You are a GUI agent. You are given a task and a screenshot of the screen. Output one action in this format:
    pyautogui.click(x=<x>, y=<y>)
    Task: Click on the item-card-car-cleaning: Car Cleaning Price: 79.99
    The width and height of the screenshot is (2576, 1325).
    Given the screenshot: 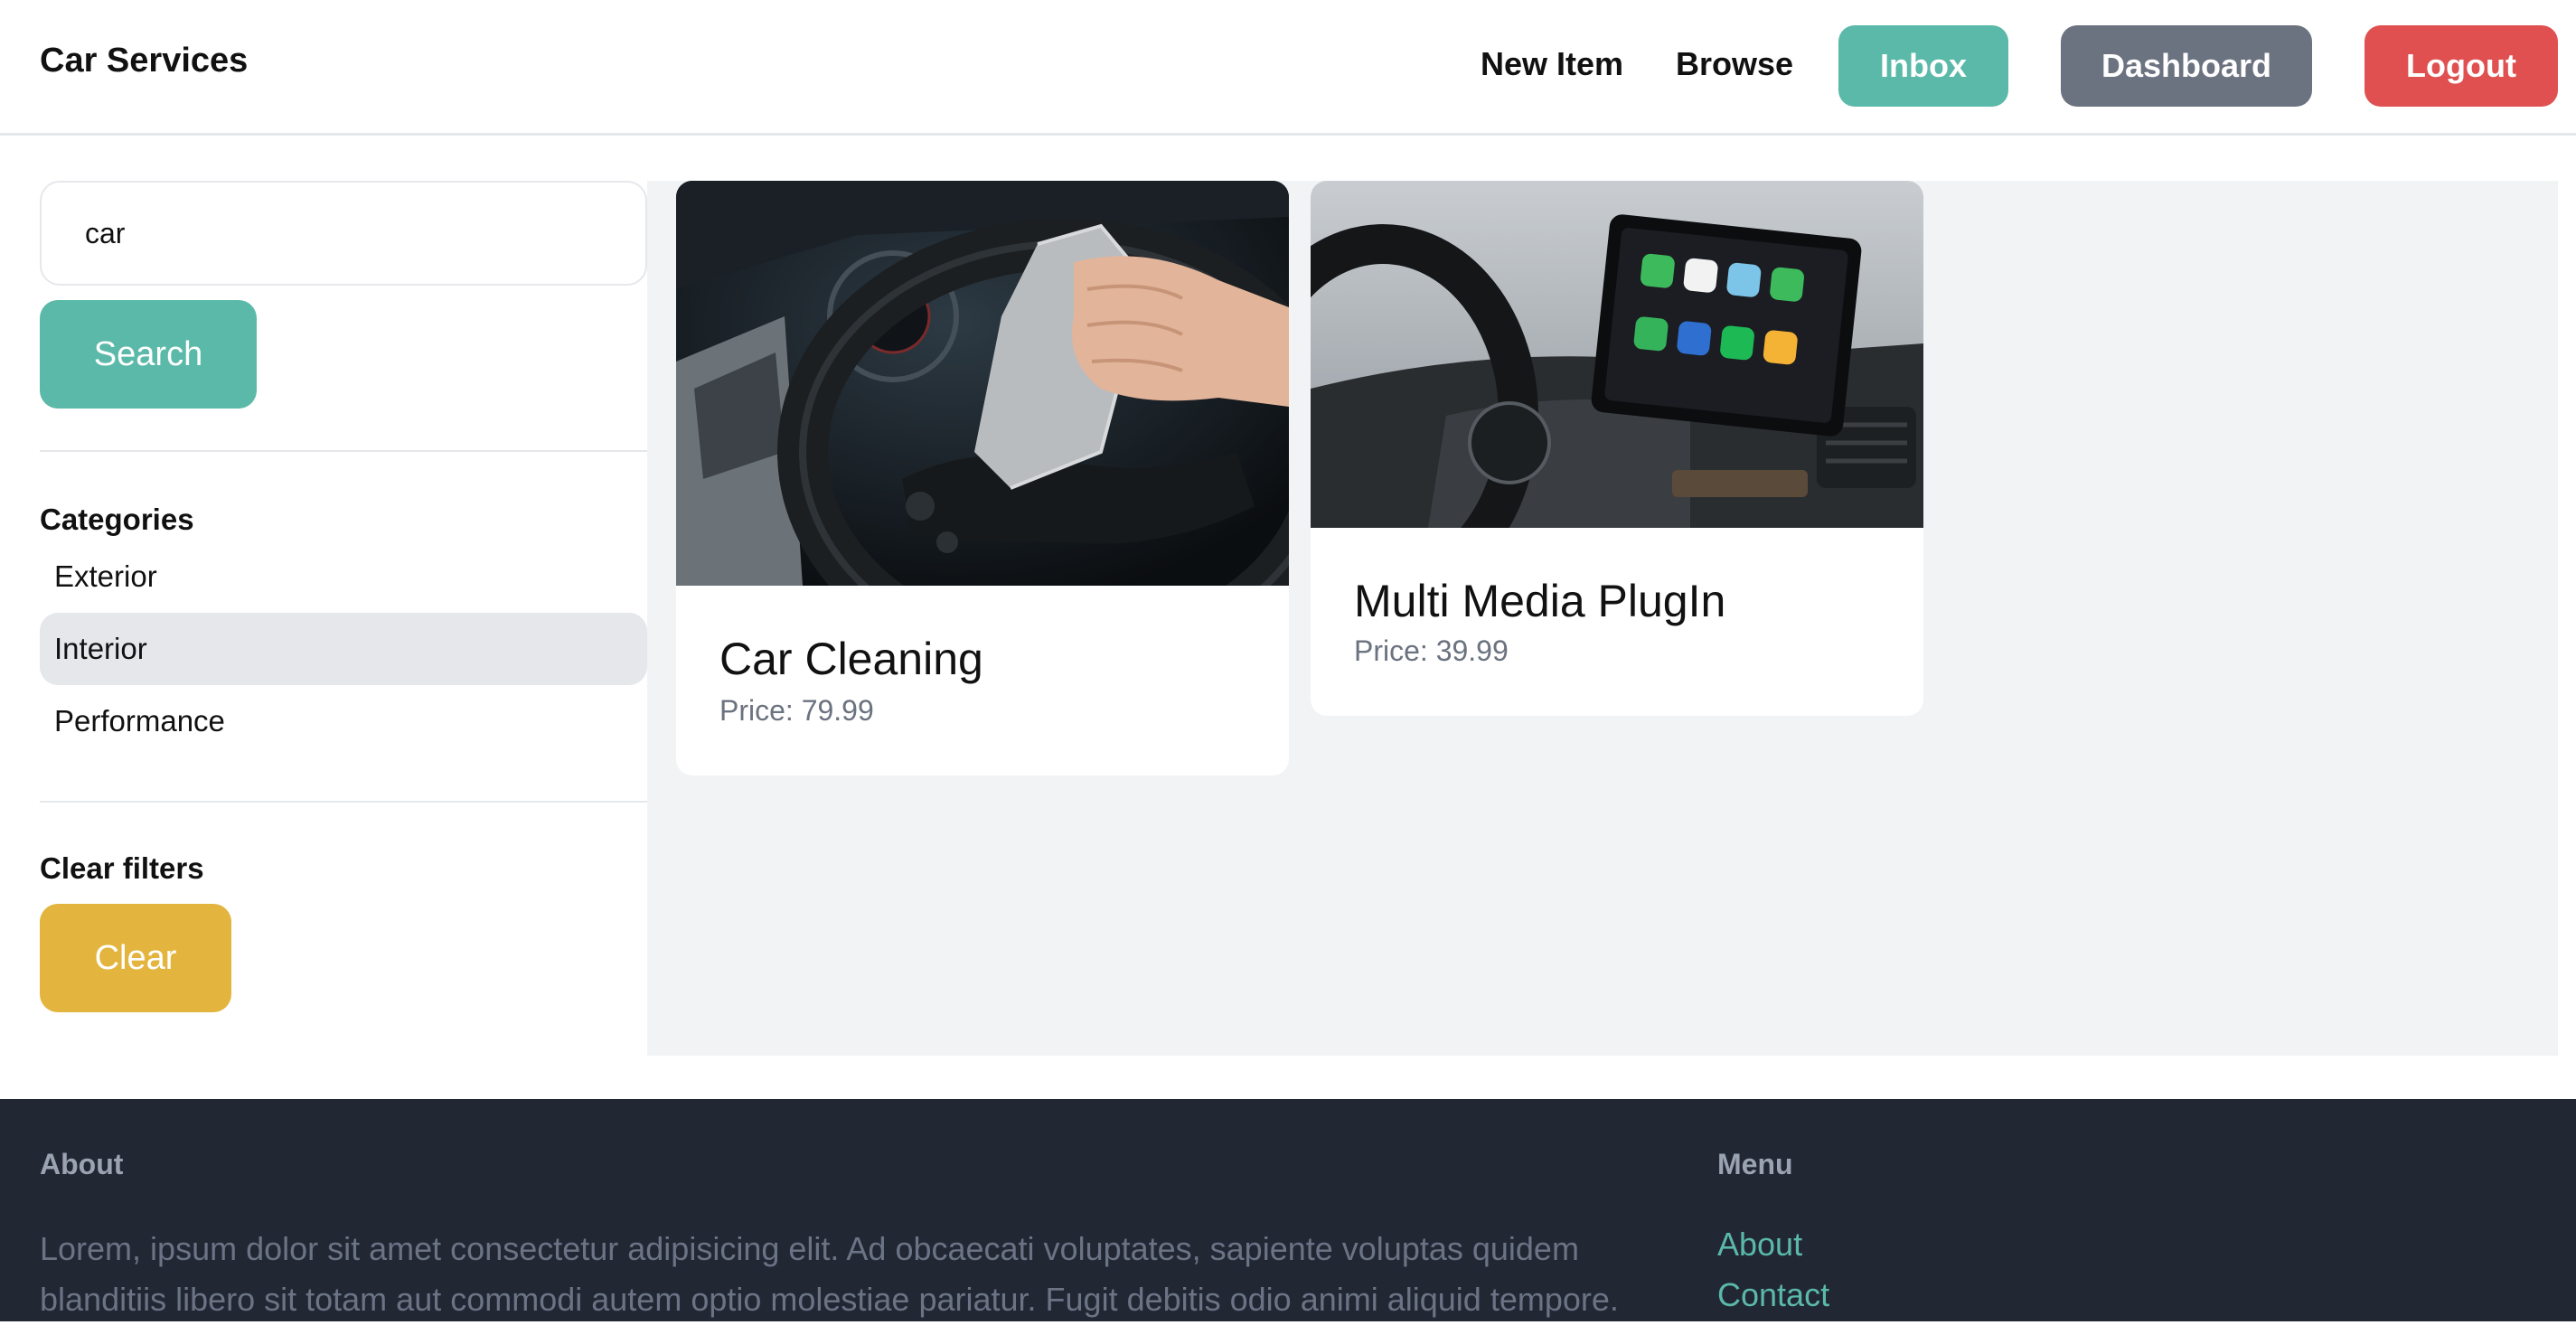 What is the action you would take?
    pyautogui.click(x=983, y=478)
    